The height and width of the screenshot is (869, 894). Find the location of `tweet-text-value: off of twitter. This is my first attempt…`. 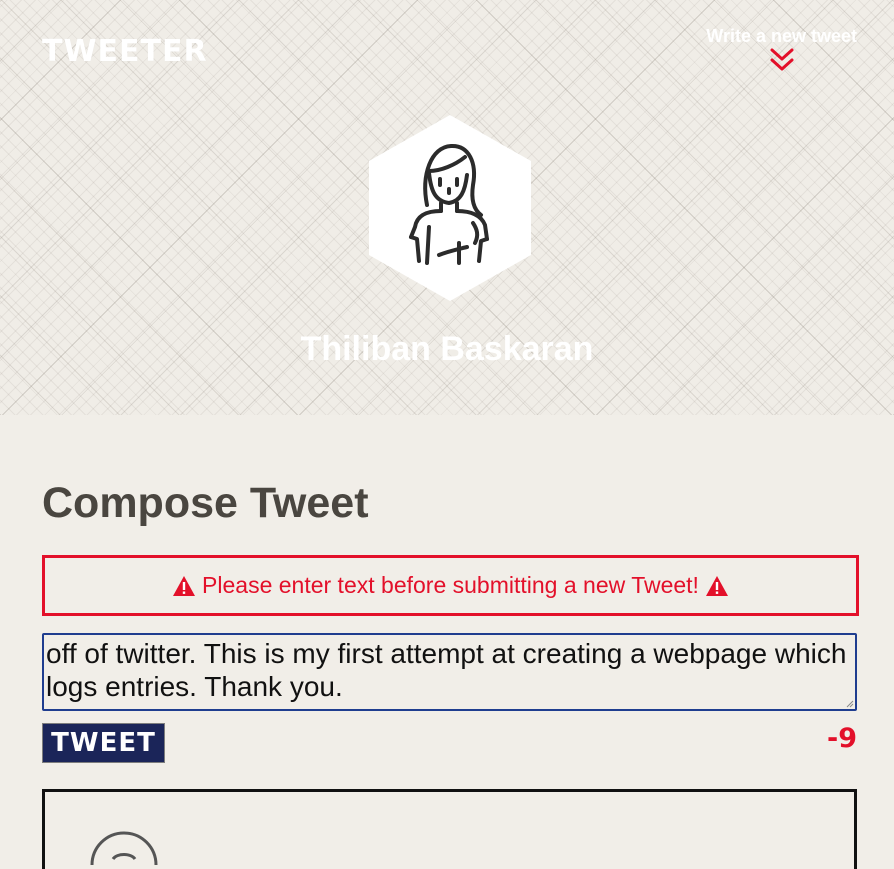

tweet-text-value: off of twitter. This is my first attempt… is located at coordinates (448, 670).